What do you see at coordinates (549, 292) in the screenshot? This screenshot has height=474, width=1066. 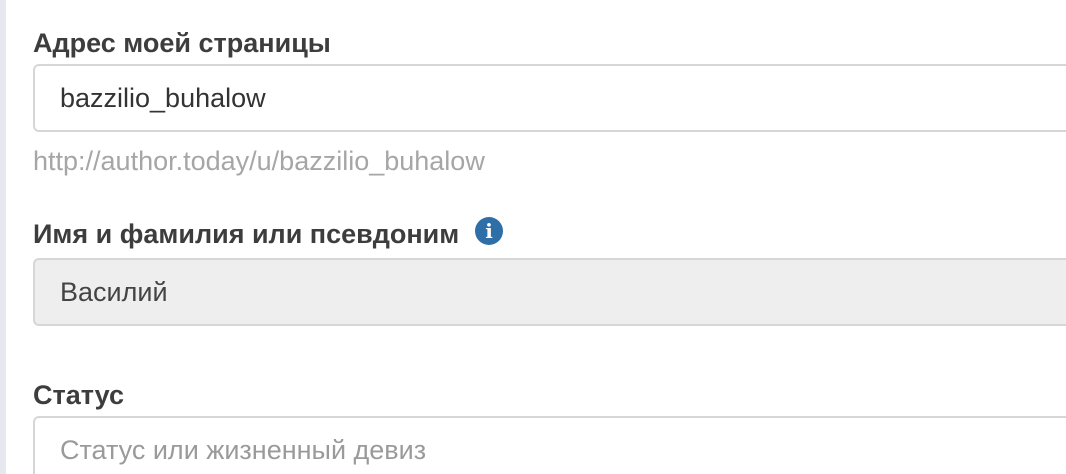 I see `name-input` at bounding box center [549, 292].